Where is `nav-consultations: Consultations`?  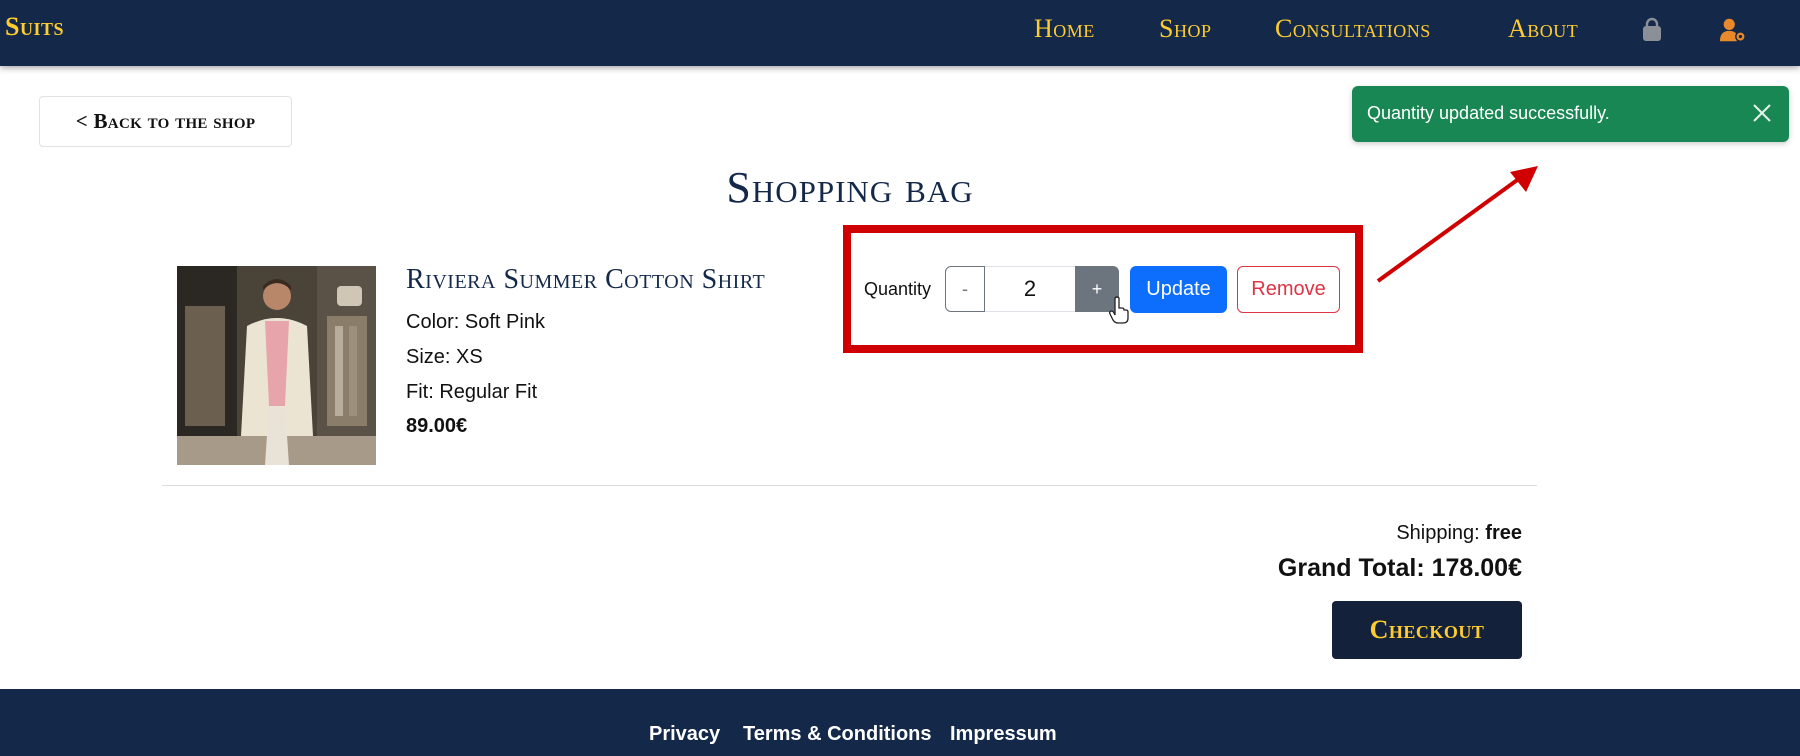
nav-consultations: Consultations is located at coordinates (1353, 29).